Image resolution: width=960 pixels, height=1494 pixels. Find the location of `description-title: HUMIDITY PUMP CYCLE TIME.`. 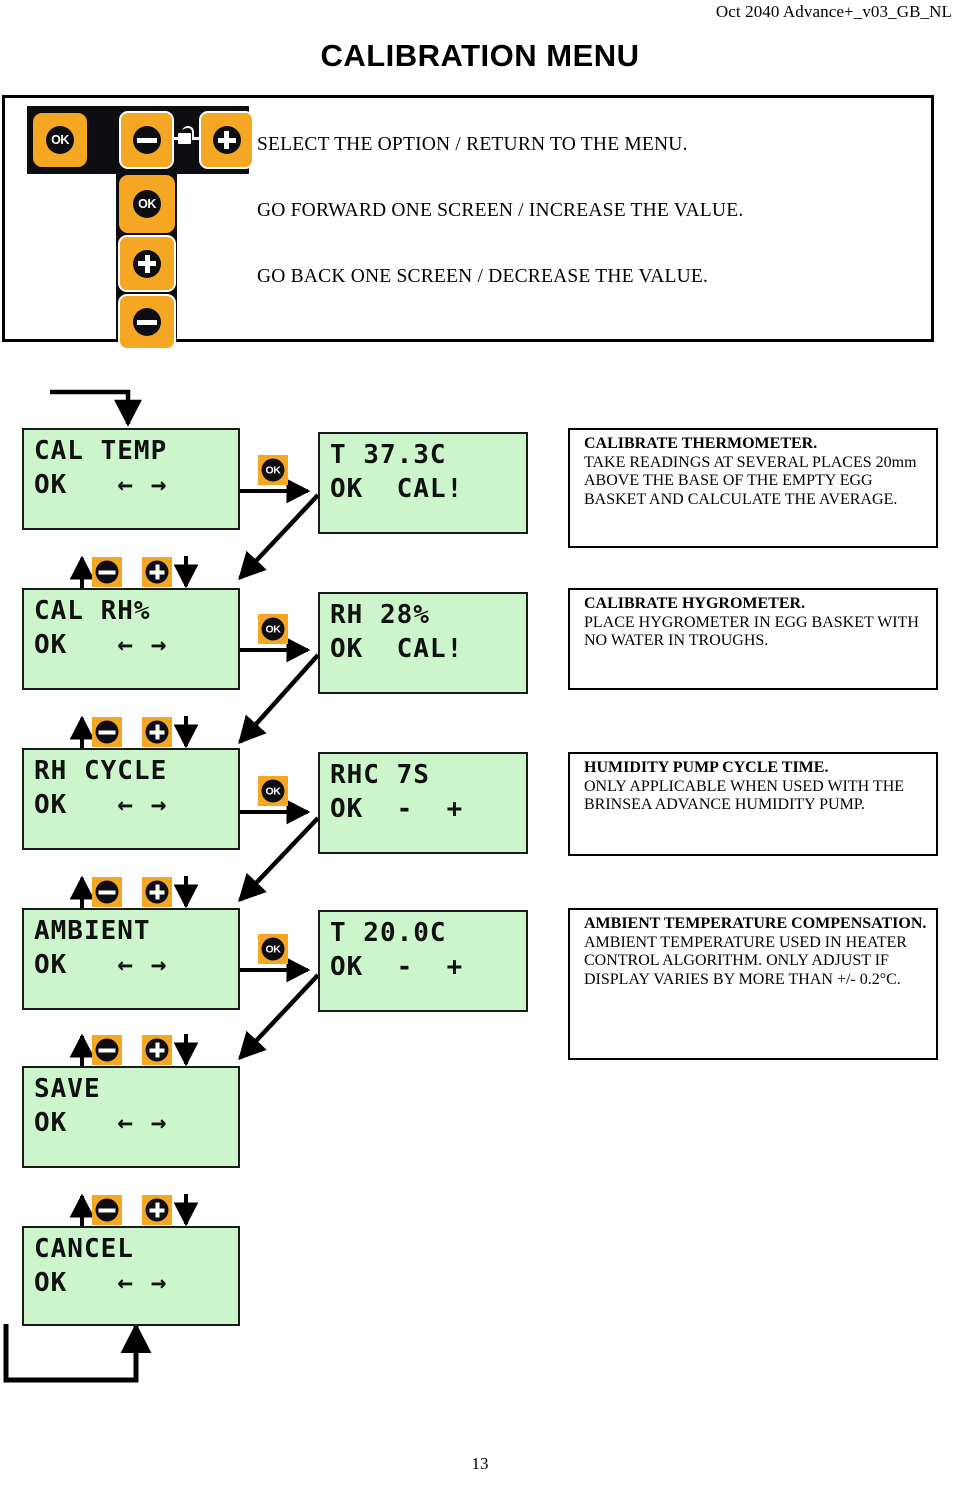

description-title: HUMIDITY PUMP CYCLE TIME. is located at coordinates (706, 767).